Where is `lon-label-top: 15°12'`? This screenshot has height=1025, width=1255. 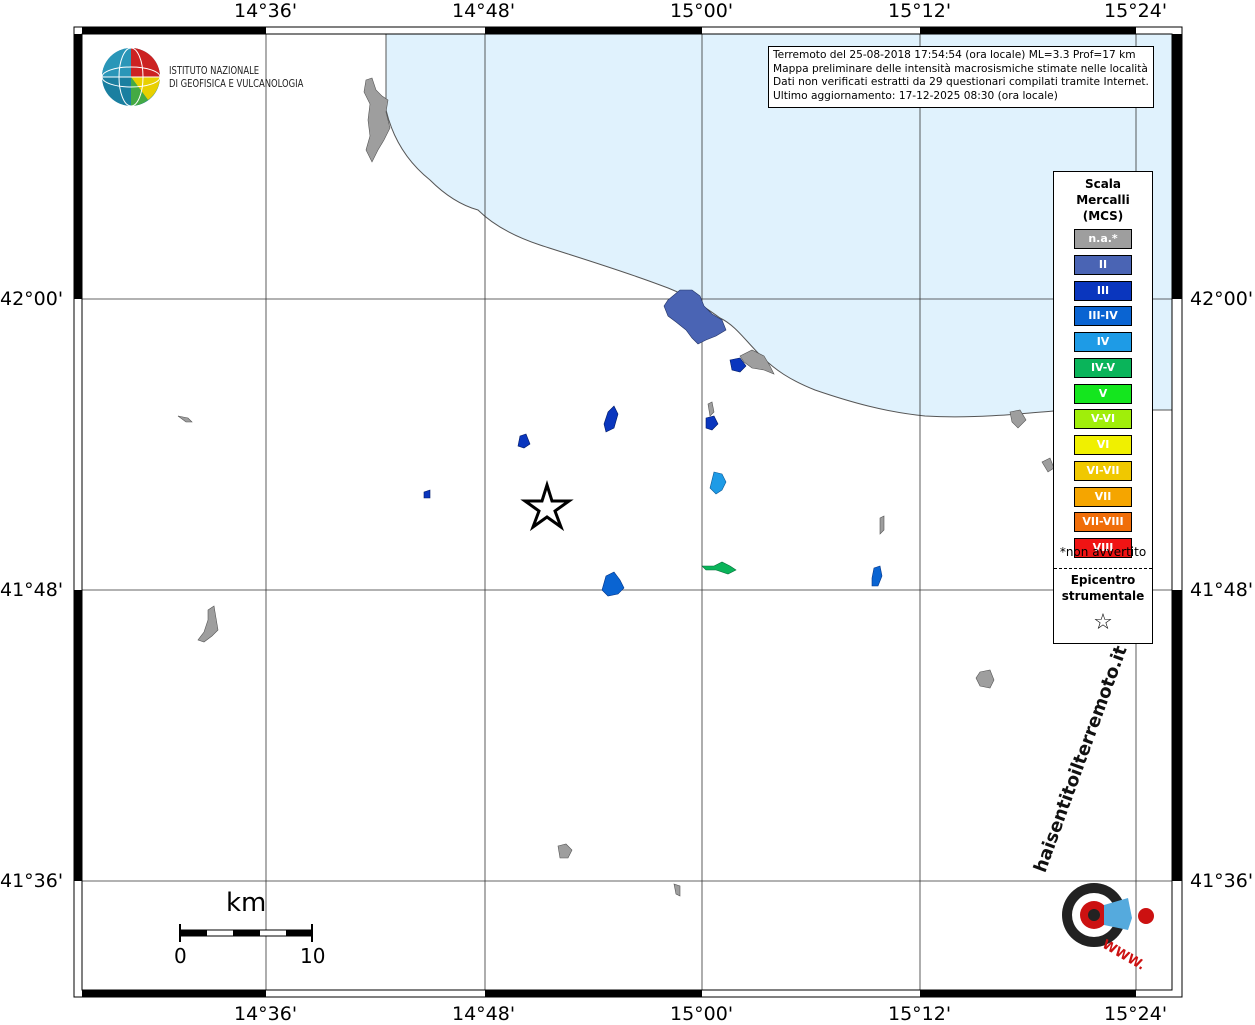
lon-label-top: 15°12' is located at coordinates (920, 11).